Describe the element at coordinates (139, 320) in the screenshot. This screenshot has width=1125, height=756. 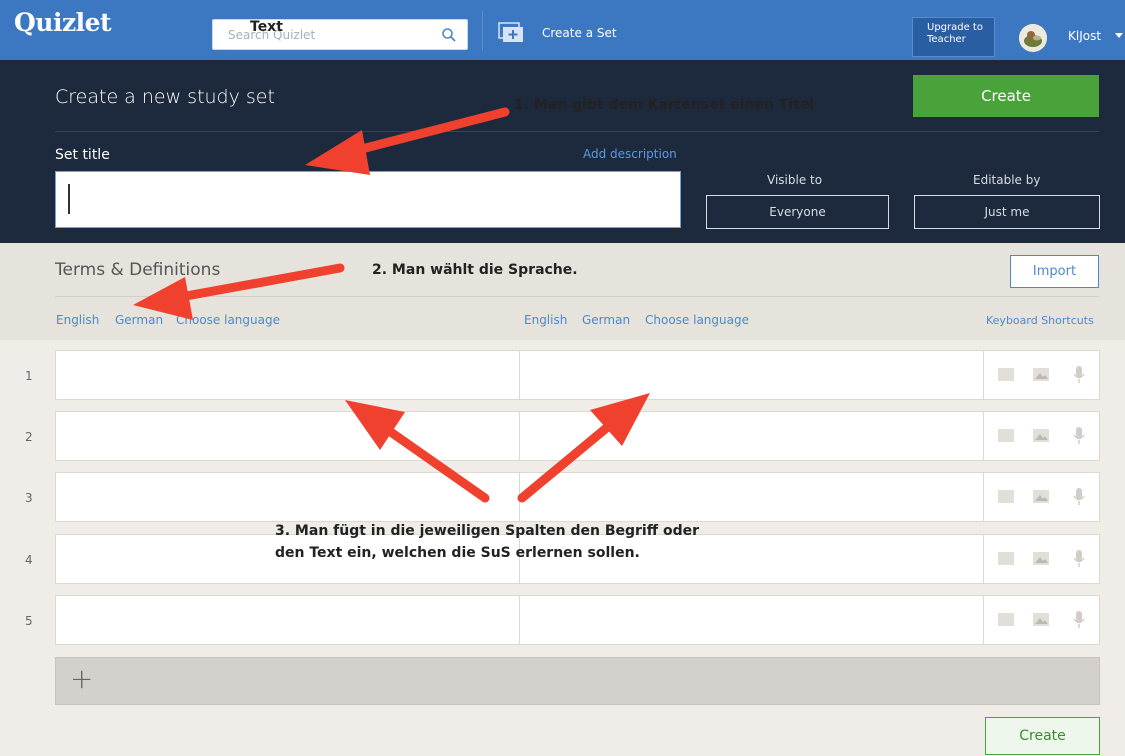
I see `term-lang-german: German` at that location.